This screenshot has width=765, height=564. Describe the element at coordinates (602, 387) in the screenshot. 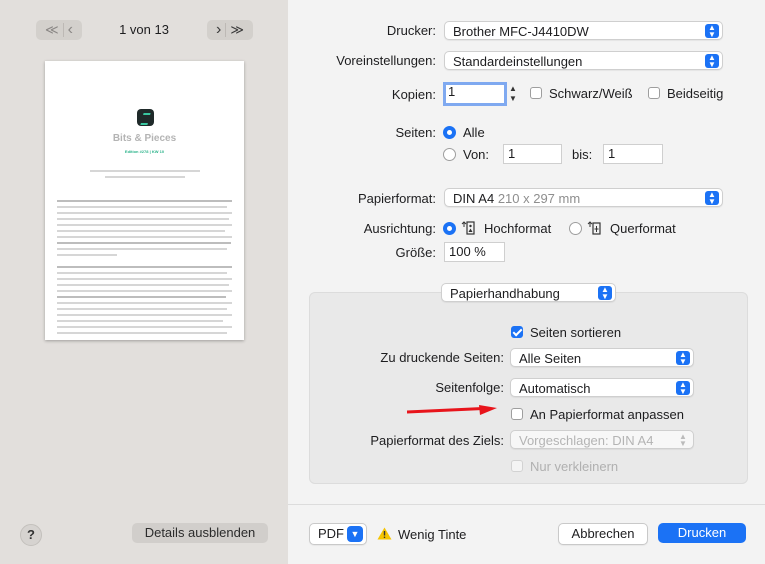

I see `page-order-select: Automatisch ▲ ▼` at that location.